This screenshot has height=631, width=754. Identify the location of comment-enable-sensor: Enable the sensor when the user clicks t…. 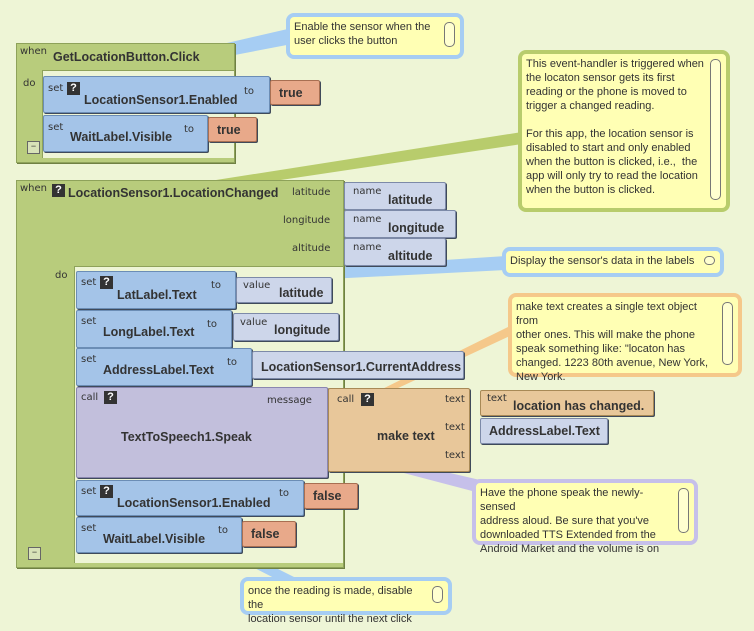
(375, 36).